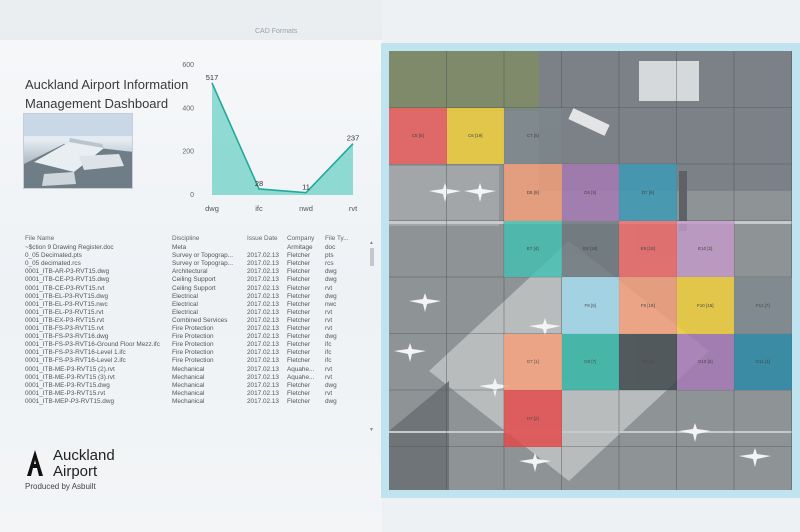 This screenshot has width=800, height=532. I want to click on column-header-issue-date: Issue Date, so click(267, 239).